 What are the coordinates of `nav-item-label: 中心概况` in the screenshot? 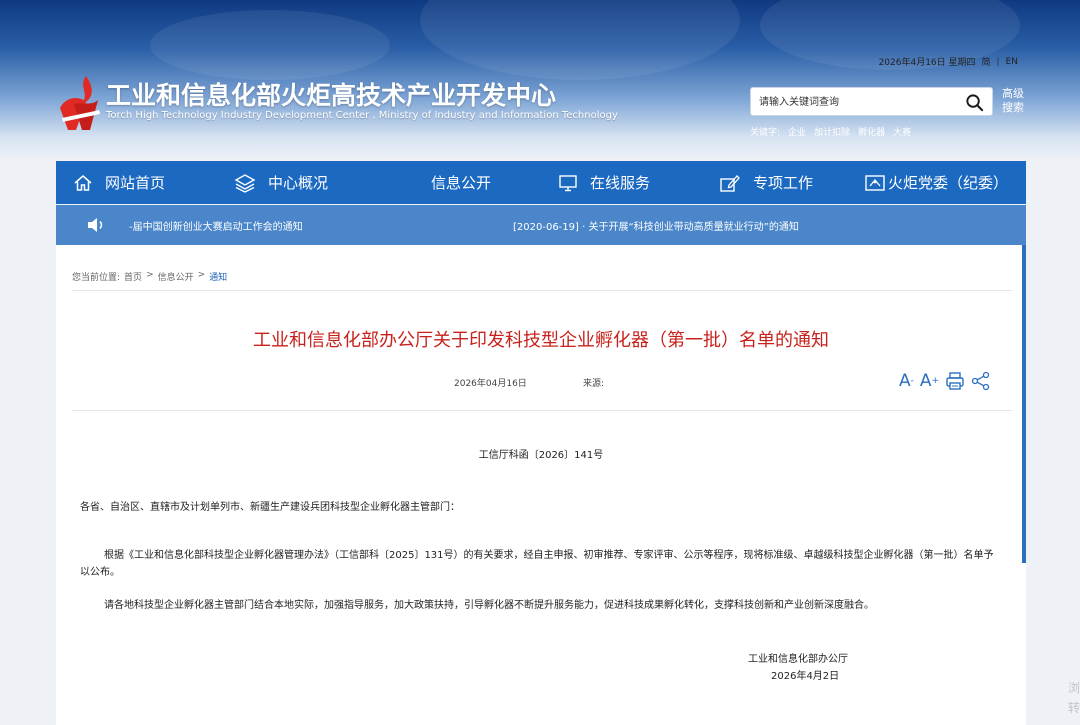 It's located at (298, 183).